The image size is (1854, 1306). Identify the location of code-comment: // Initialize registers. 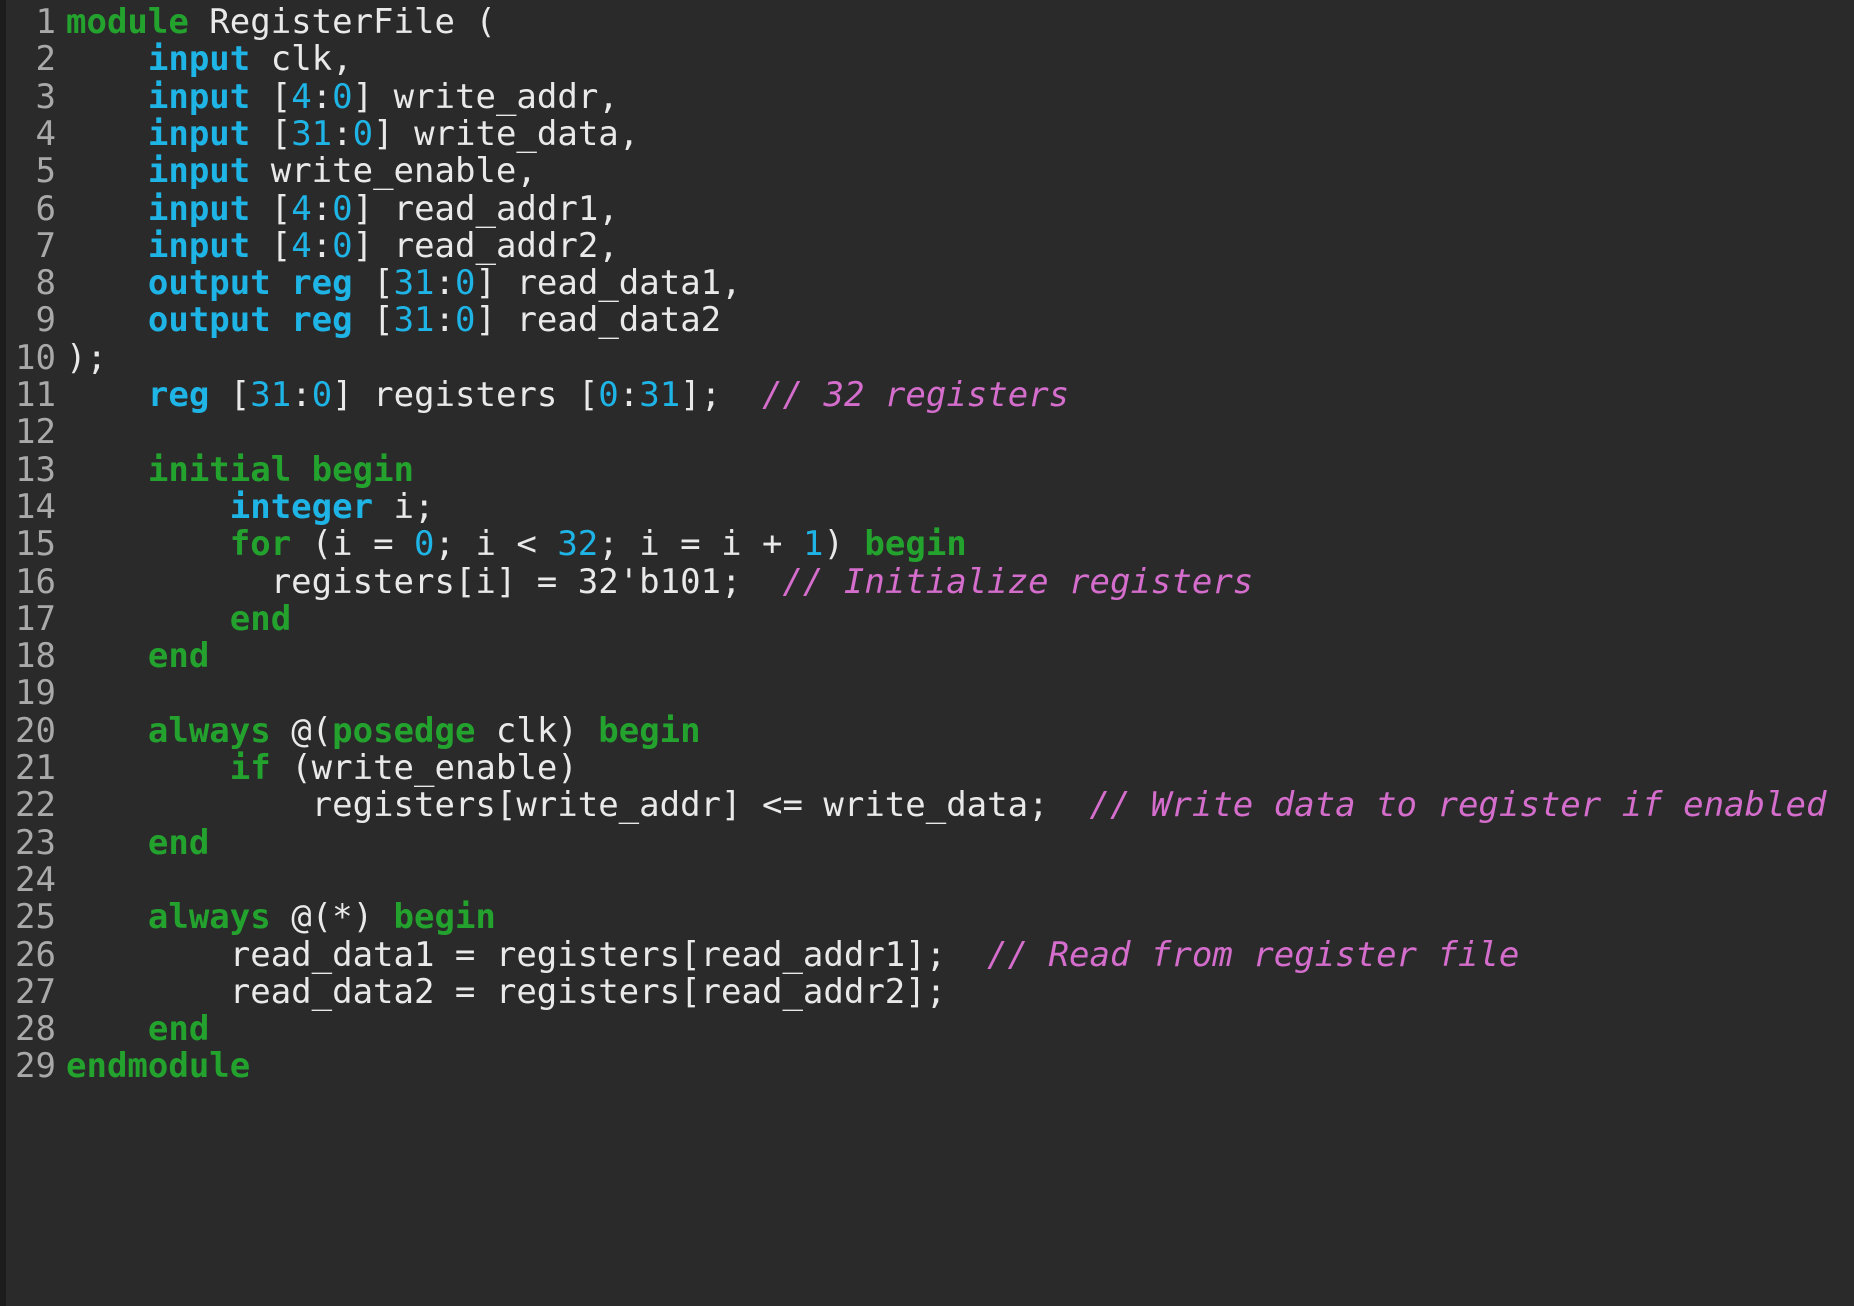
(1018, 581).